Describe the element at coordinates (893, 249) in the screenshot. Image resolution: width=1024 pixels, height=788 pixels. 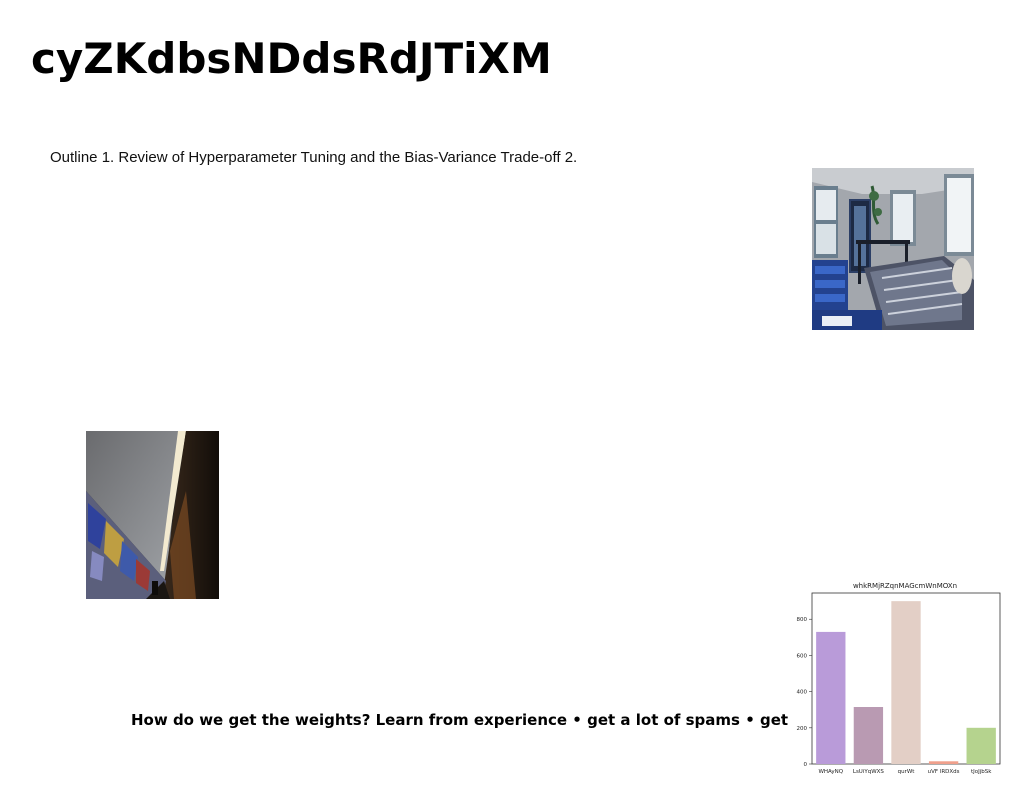
I see `bedroom-photo` at that location.